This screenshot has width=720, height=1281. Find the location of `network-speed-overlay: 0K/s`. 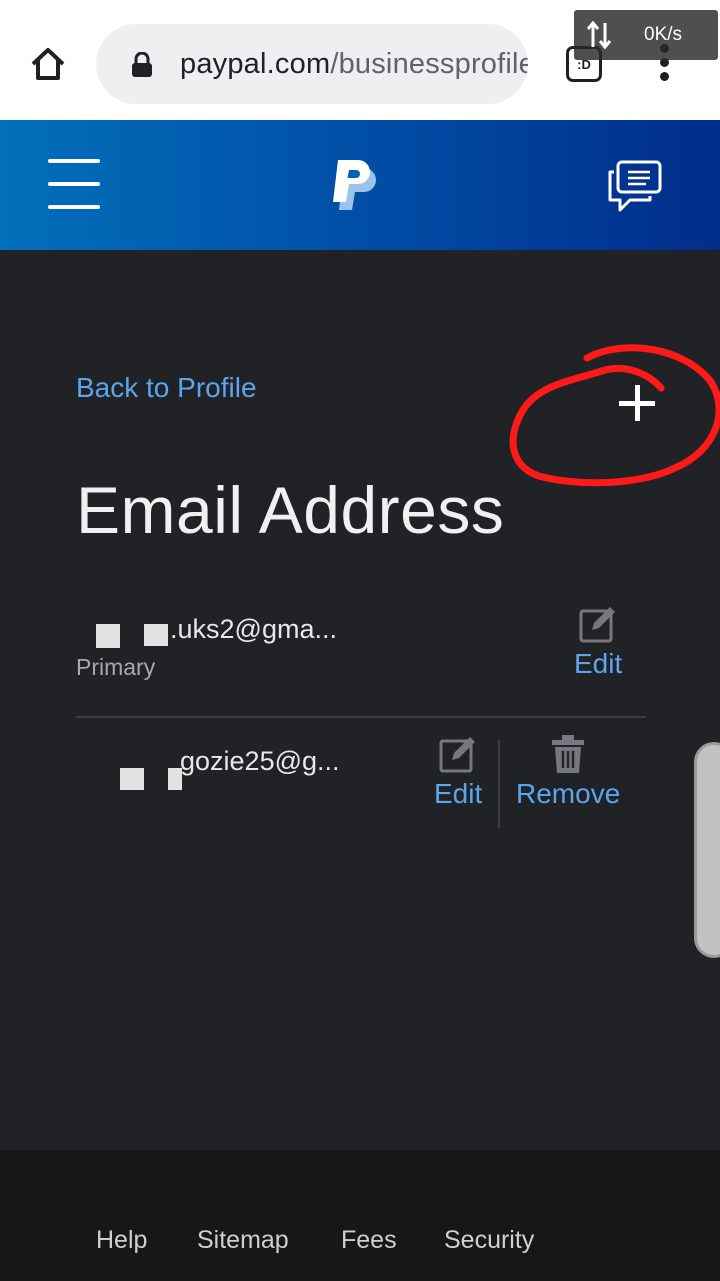

network-speed-overlay: 0K/s is located at coordinates (646, 35).